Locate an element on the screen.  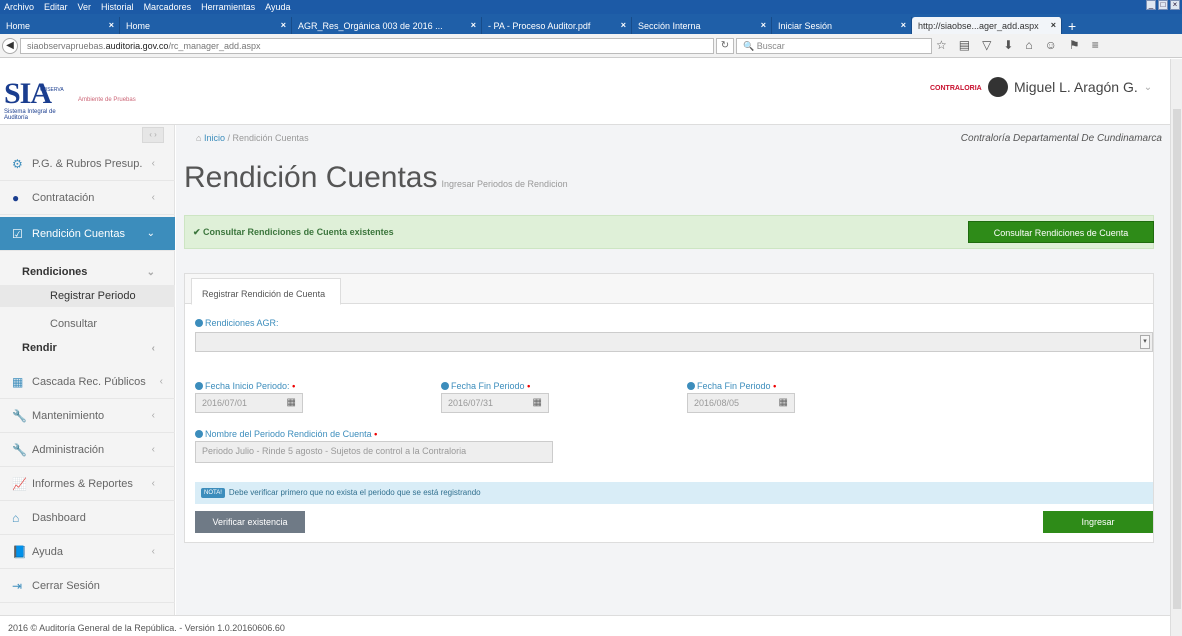
sidebar-item-rendicion-cuentas: ☑ Rendición Cuentas ⌄ is located at coordinates (87, 234).